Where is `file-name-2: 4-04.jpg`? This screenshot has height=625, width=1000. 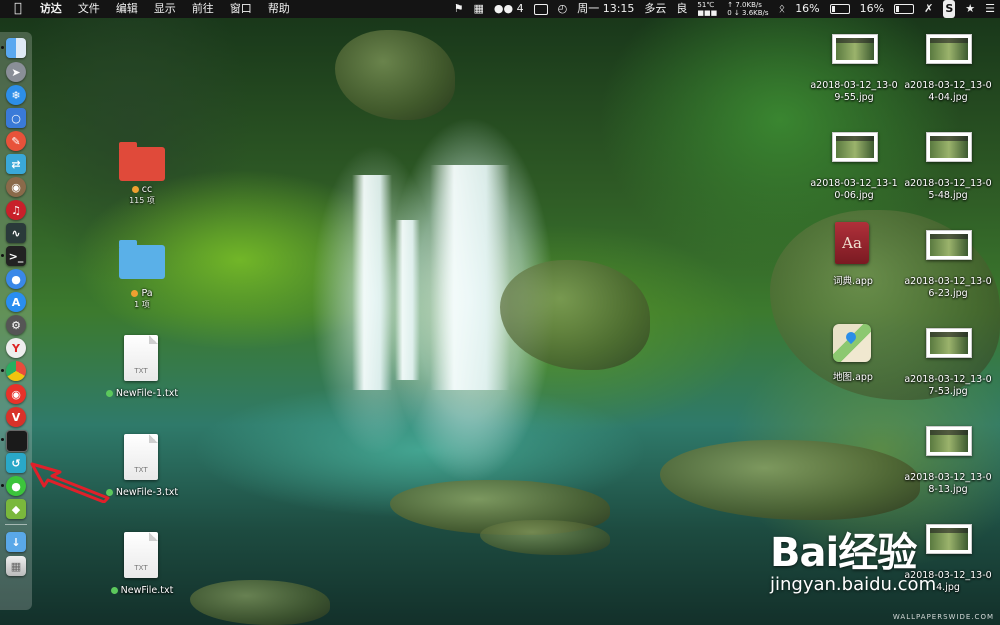
file-name-2: 4-04.jpg is located at coordinates (948, 97).